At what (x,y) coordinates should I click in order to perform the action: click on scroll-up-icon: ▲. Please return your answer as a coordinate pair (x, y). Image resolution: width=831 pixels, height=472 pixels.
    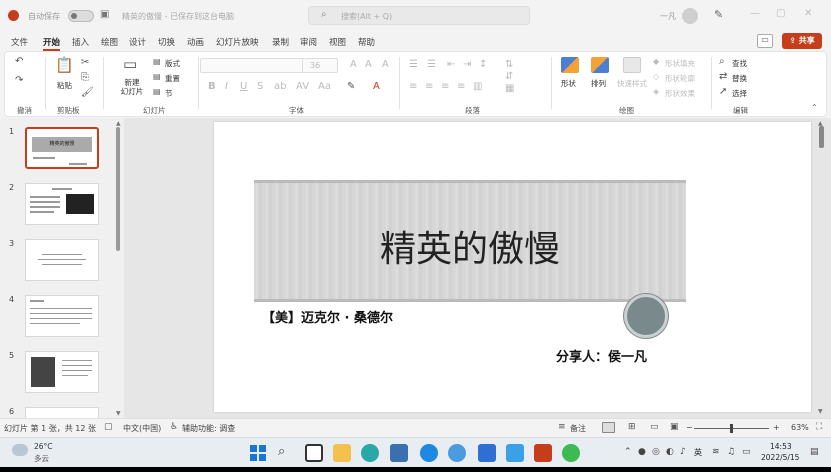
    Looking at the image, I should click on (118, 123).